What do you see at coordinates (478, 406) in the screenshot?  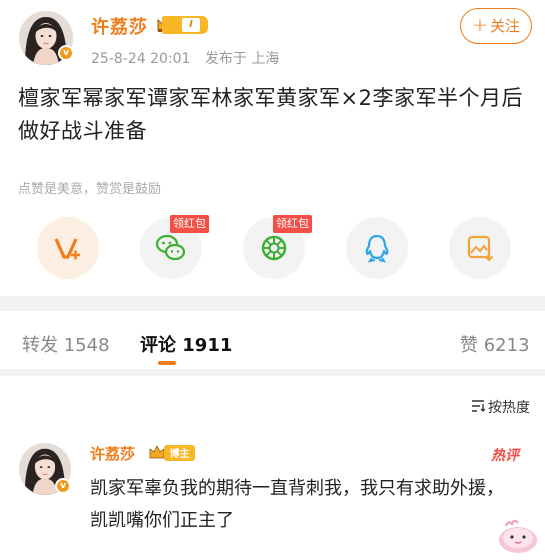 I see `sort-icon` at bounding box center [478, 406].